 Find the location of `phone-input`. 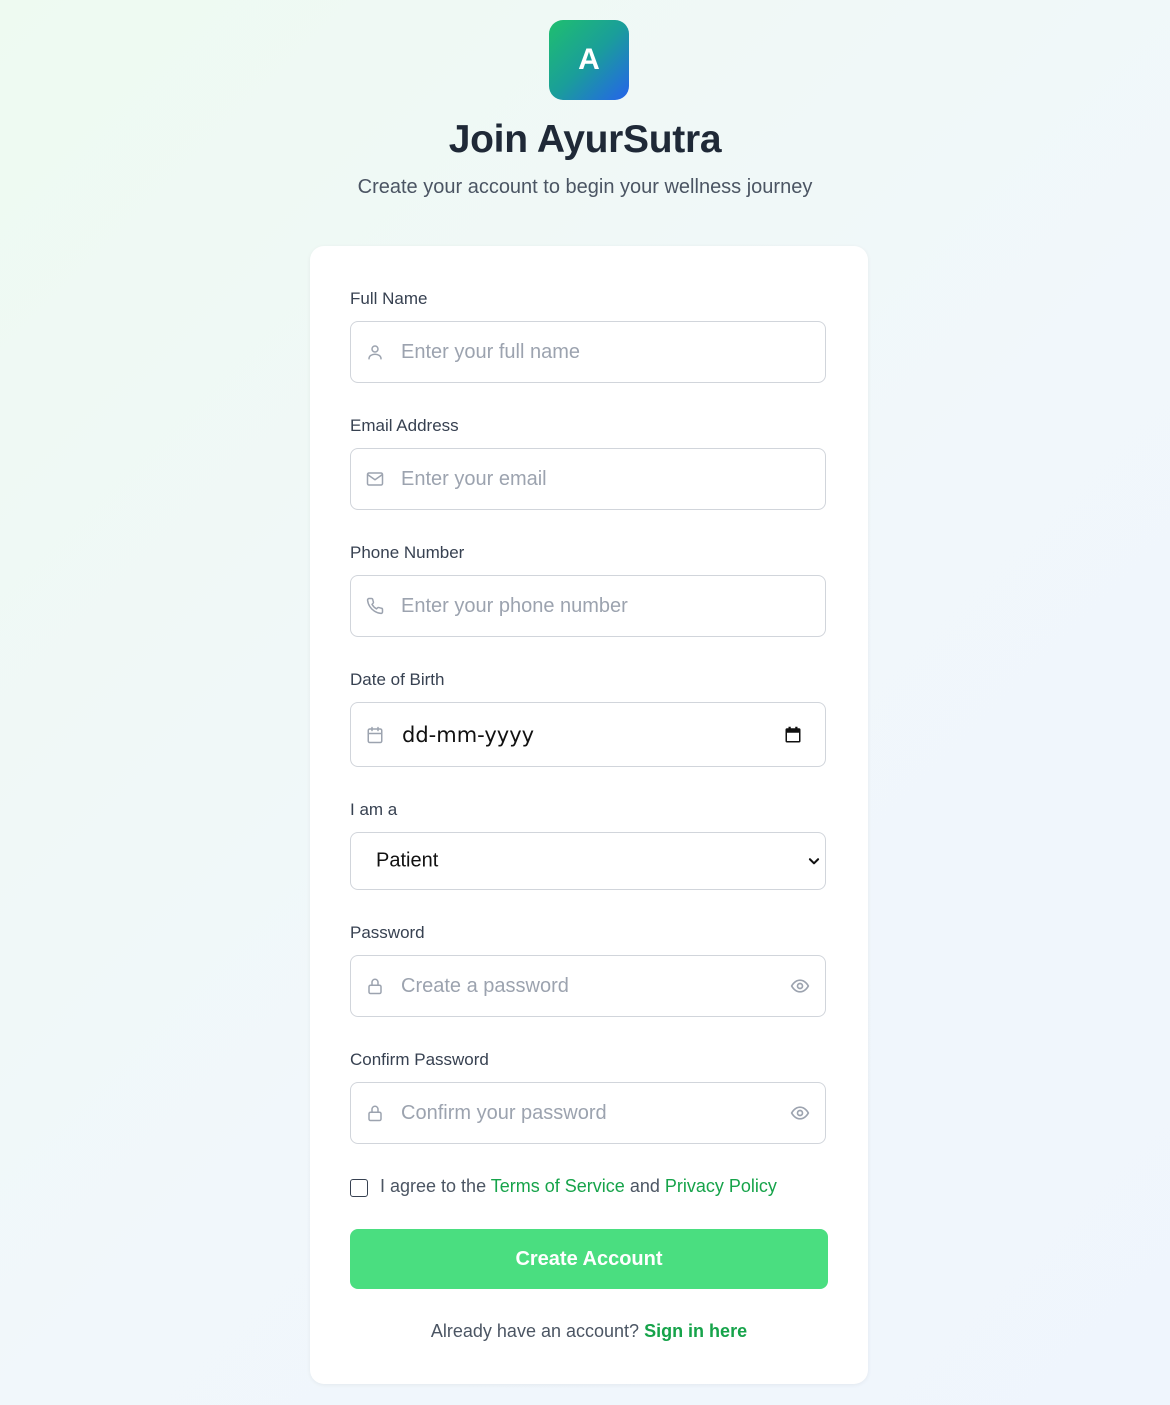

phone-input is located at coordinates (591, 606).